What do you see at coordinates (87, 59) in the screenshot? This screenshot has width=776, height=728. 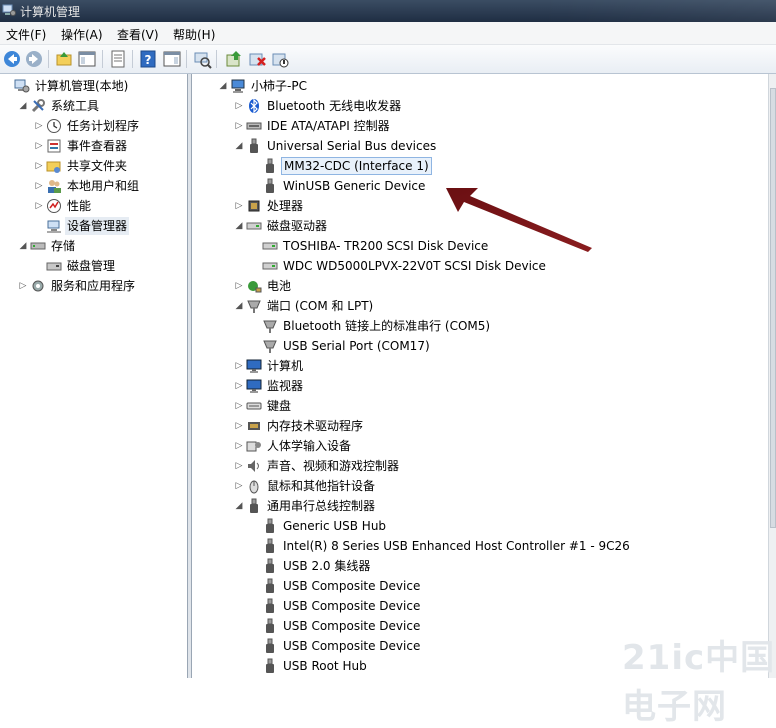 I see `console-tree-icon` at bounding box center [87, 59].